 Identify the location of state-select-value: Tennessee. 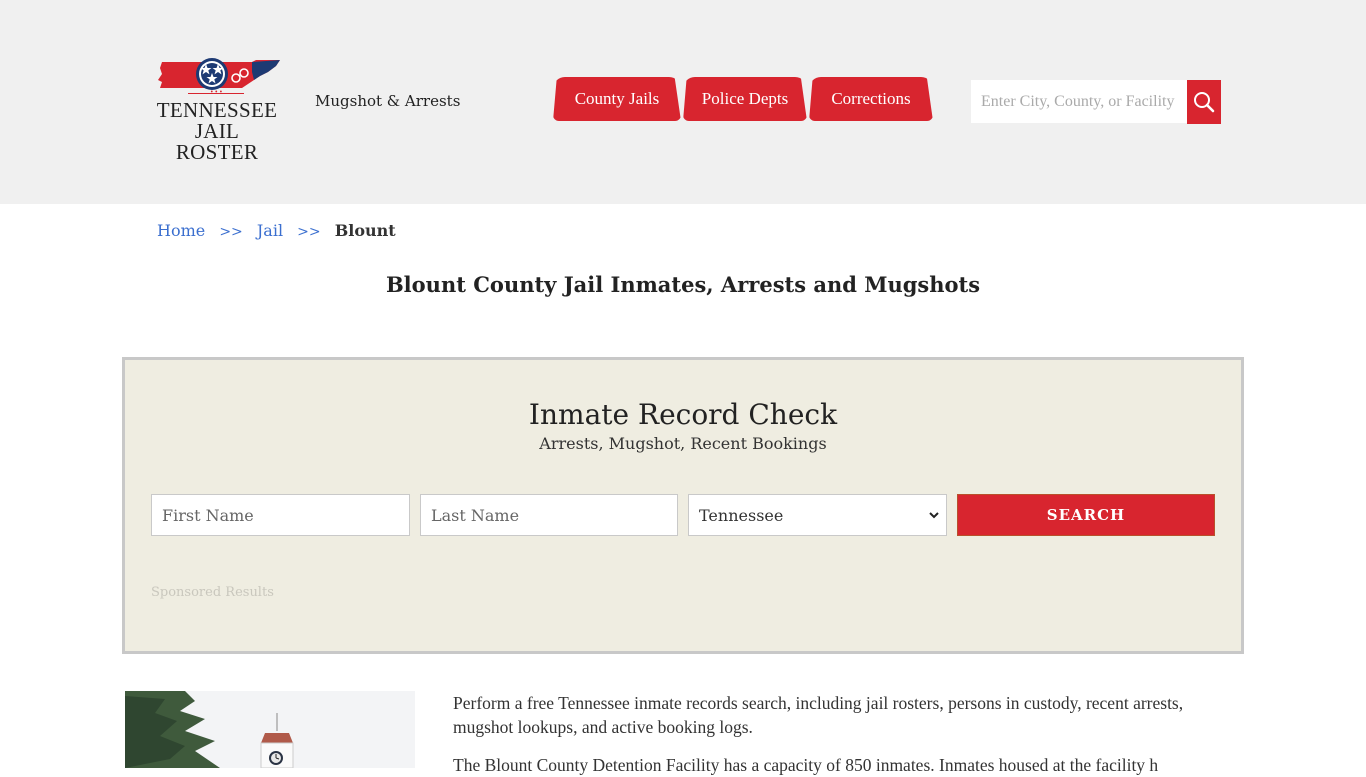
(741, 515).